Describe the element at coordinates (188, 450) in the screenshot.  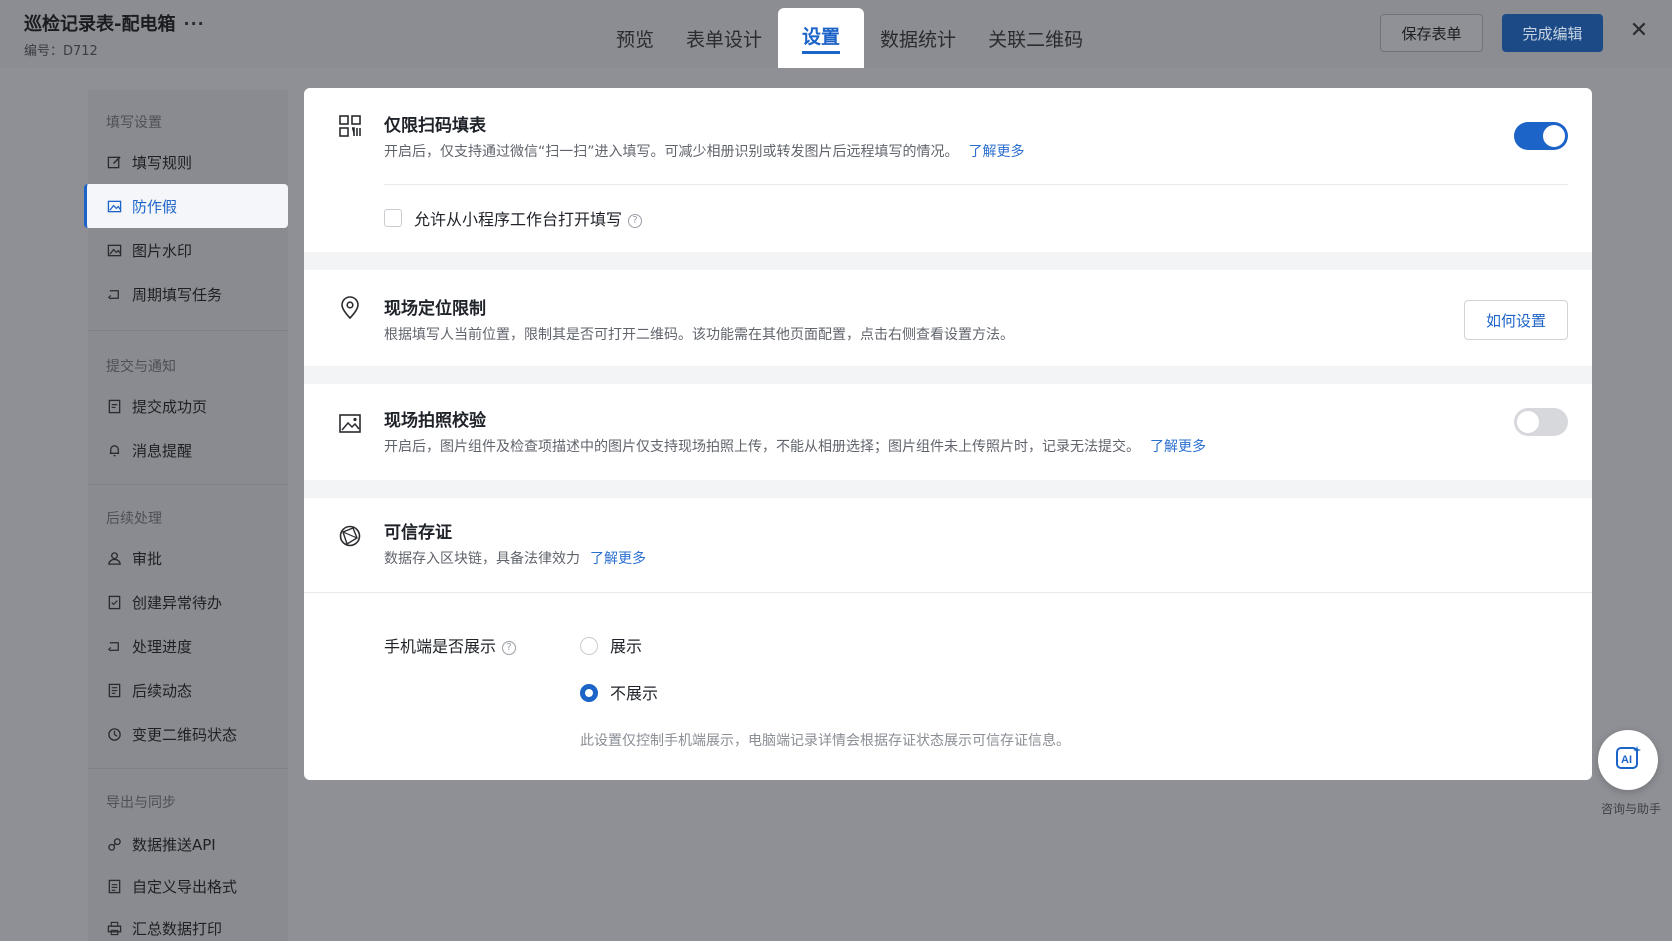
I see `sidebar-item-notification: 消息提醒` at that location.